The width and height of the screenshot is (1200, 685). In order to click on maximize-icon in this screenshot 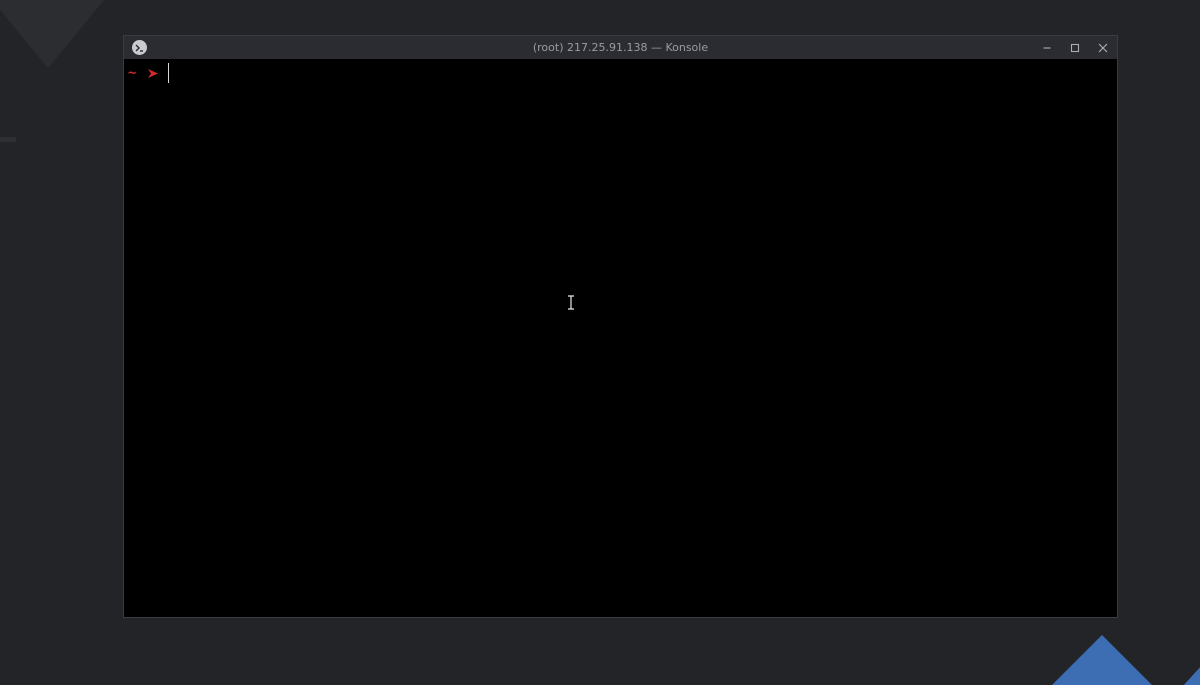, I will do `click(1075, 47)`.